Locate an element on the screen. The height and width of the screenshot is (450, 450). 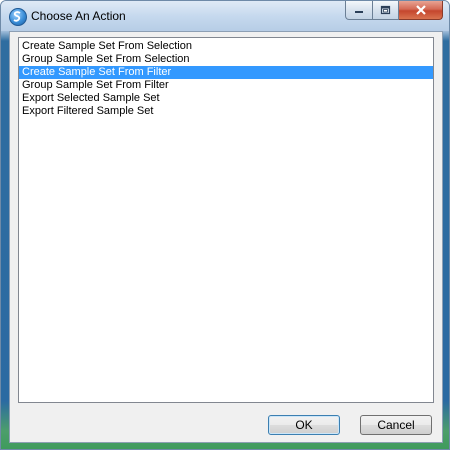
window-controls is located at coordinates (394, 11).